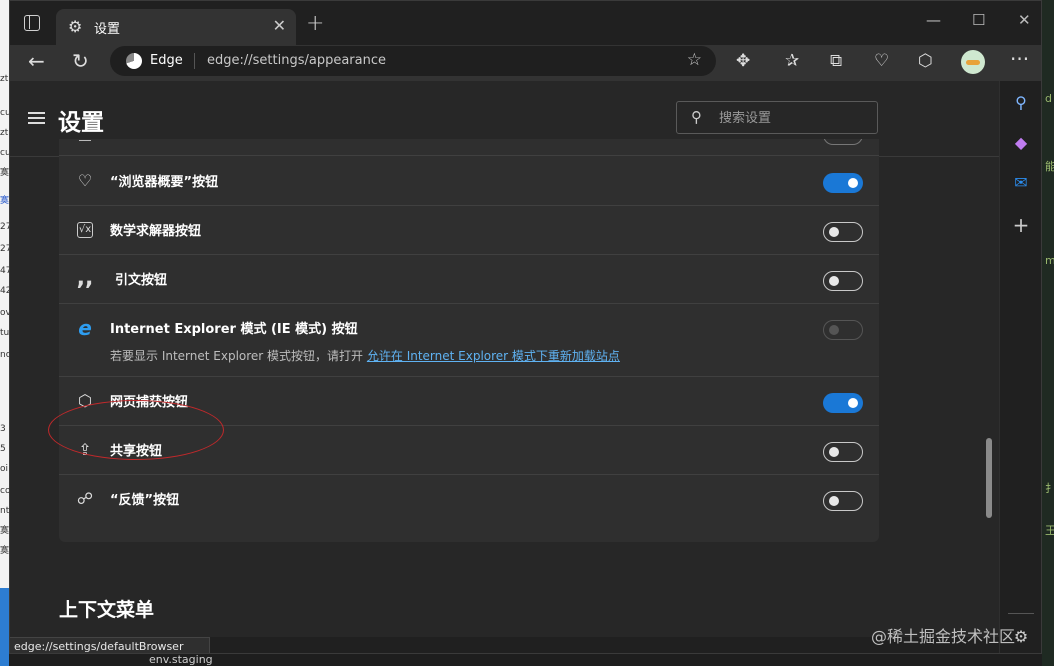  I want to click on toggle-citation, so click(843, 281).